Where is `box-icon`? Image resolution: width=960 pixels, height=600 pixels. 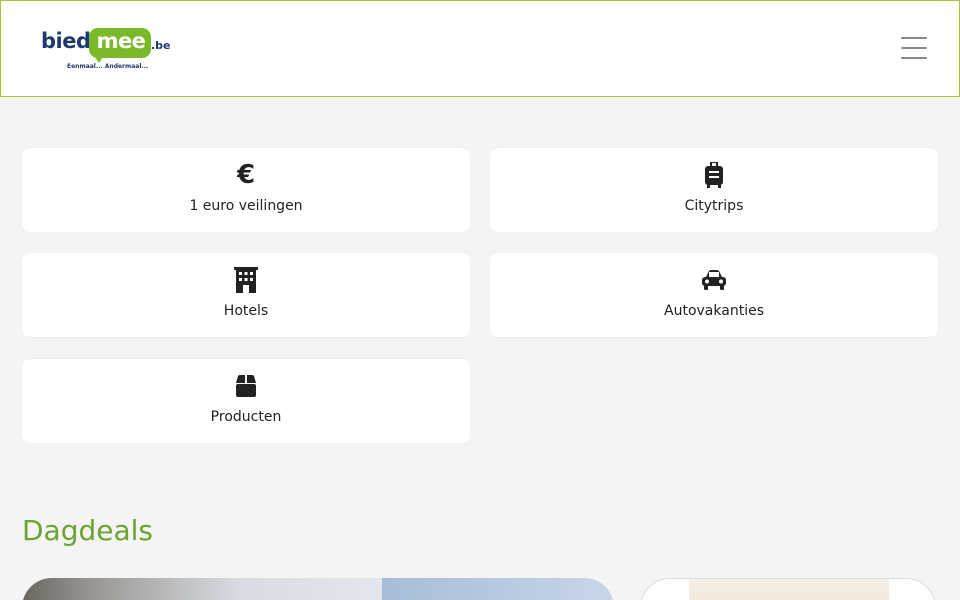
box-icon is located at coordinates (246, 386).